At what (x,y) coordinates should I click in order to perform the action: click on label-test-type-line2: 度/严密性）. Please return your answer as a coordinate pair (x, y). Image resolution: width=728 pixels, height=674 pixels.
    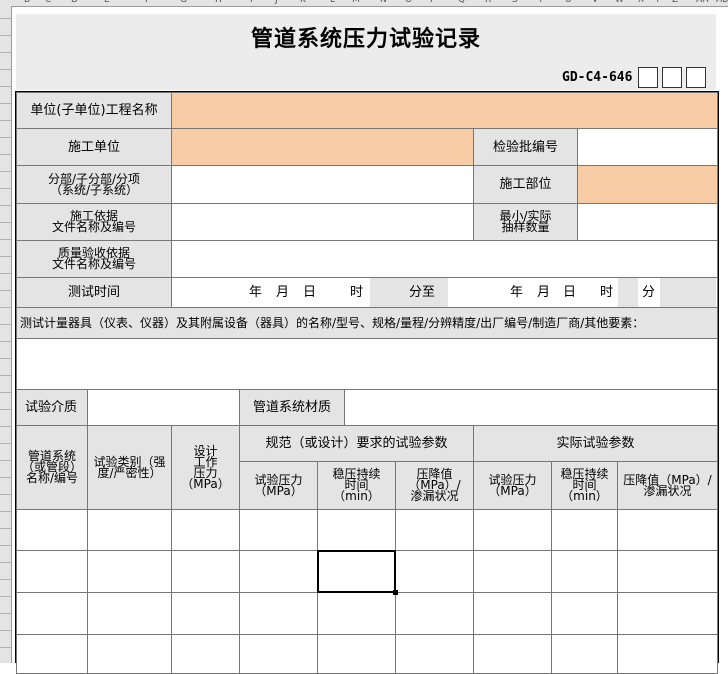
    Looking at the image, I should click on (129, 472).